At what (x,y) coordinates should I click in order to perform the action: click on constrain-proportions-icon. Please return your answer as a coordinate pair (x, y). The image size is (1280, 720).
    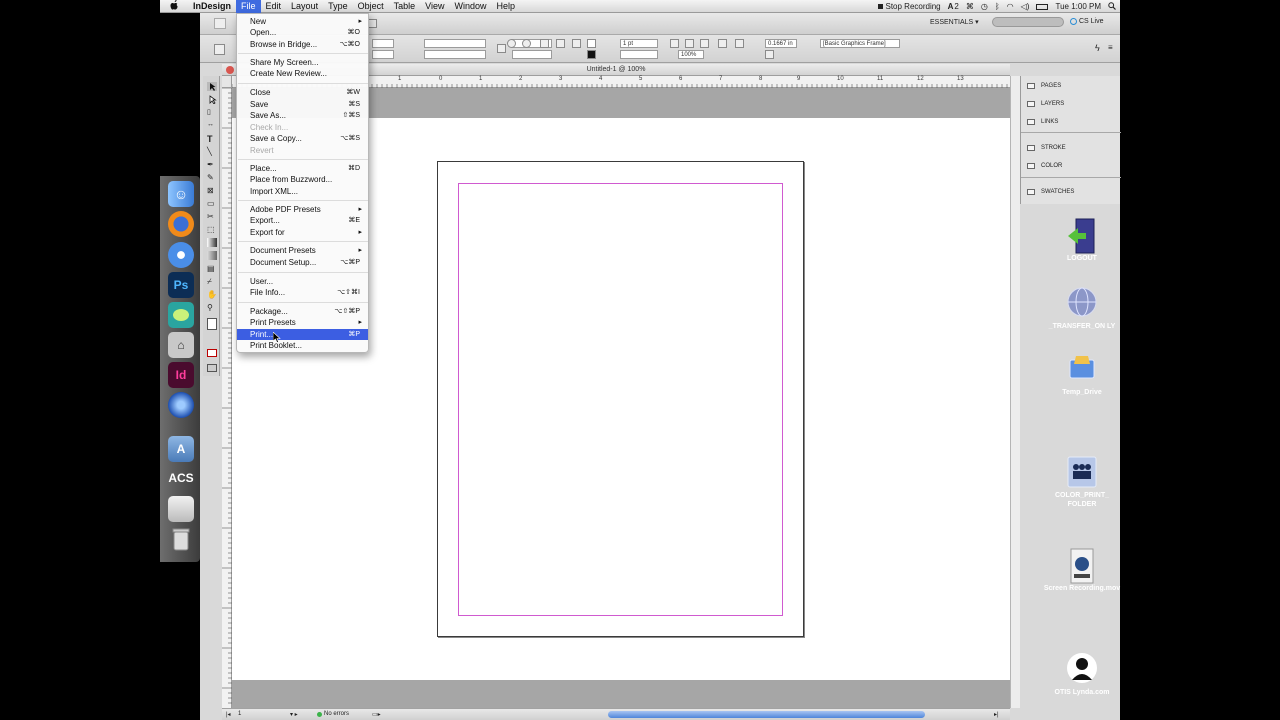
    Looking at the image, I should click on (501, 48).